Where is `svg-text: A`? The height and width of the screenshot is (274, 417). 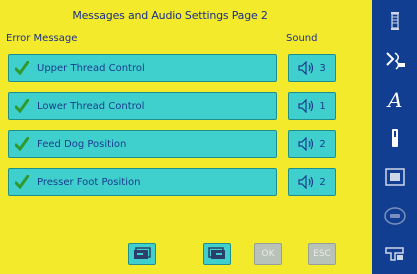
svg-text: A is located at coordinates (394, 99).